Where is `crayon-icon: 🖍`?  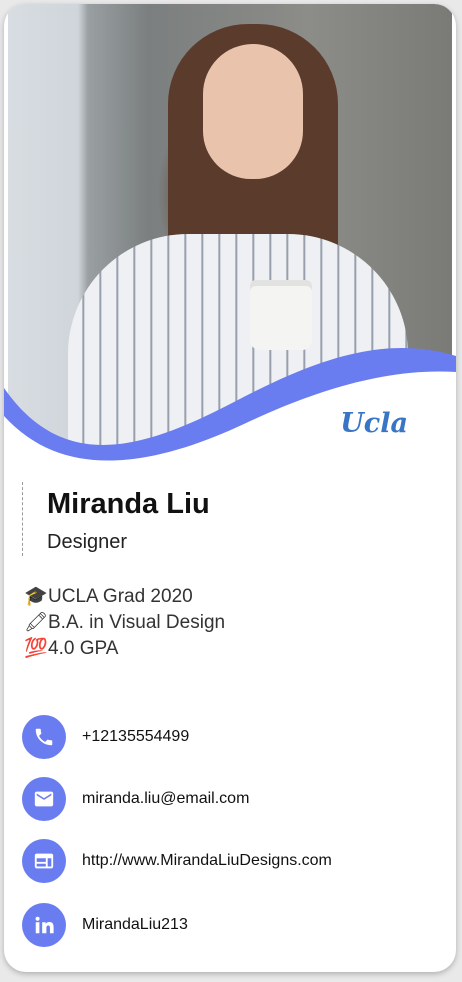
crayon-icon: 🖍 is located at coordinates (36, 622).